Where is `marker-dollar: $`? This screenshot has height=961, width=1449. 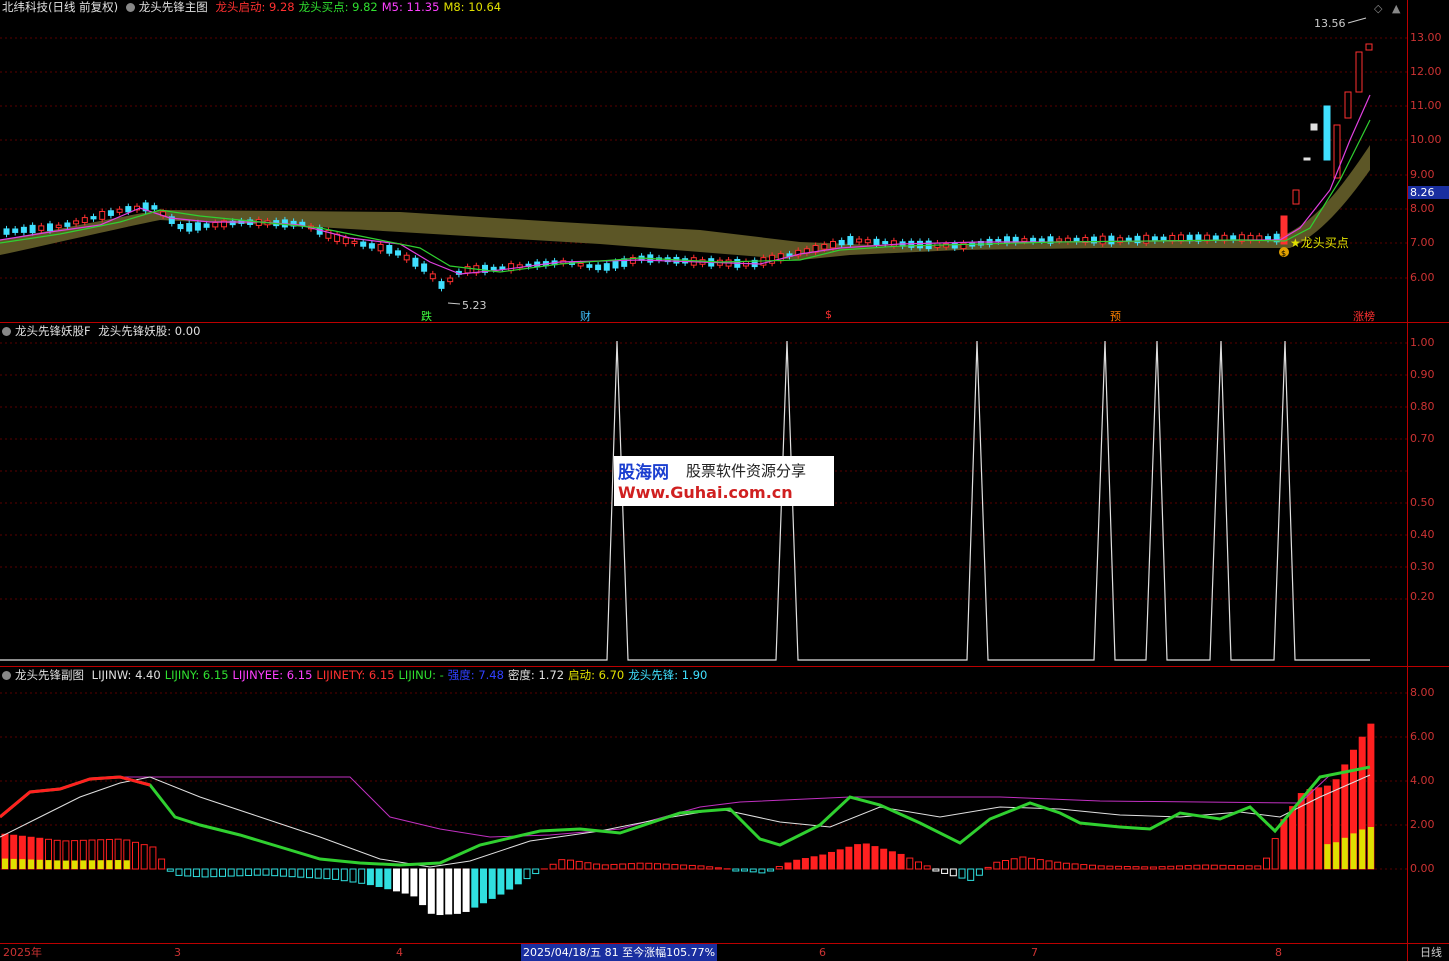 marker-dollar: $ is located at coordinates (828, 314).